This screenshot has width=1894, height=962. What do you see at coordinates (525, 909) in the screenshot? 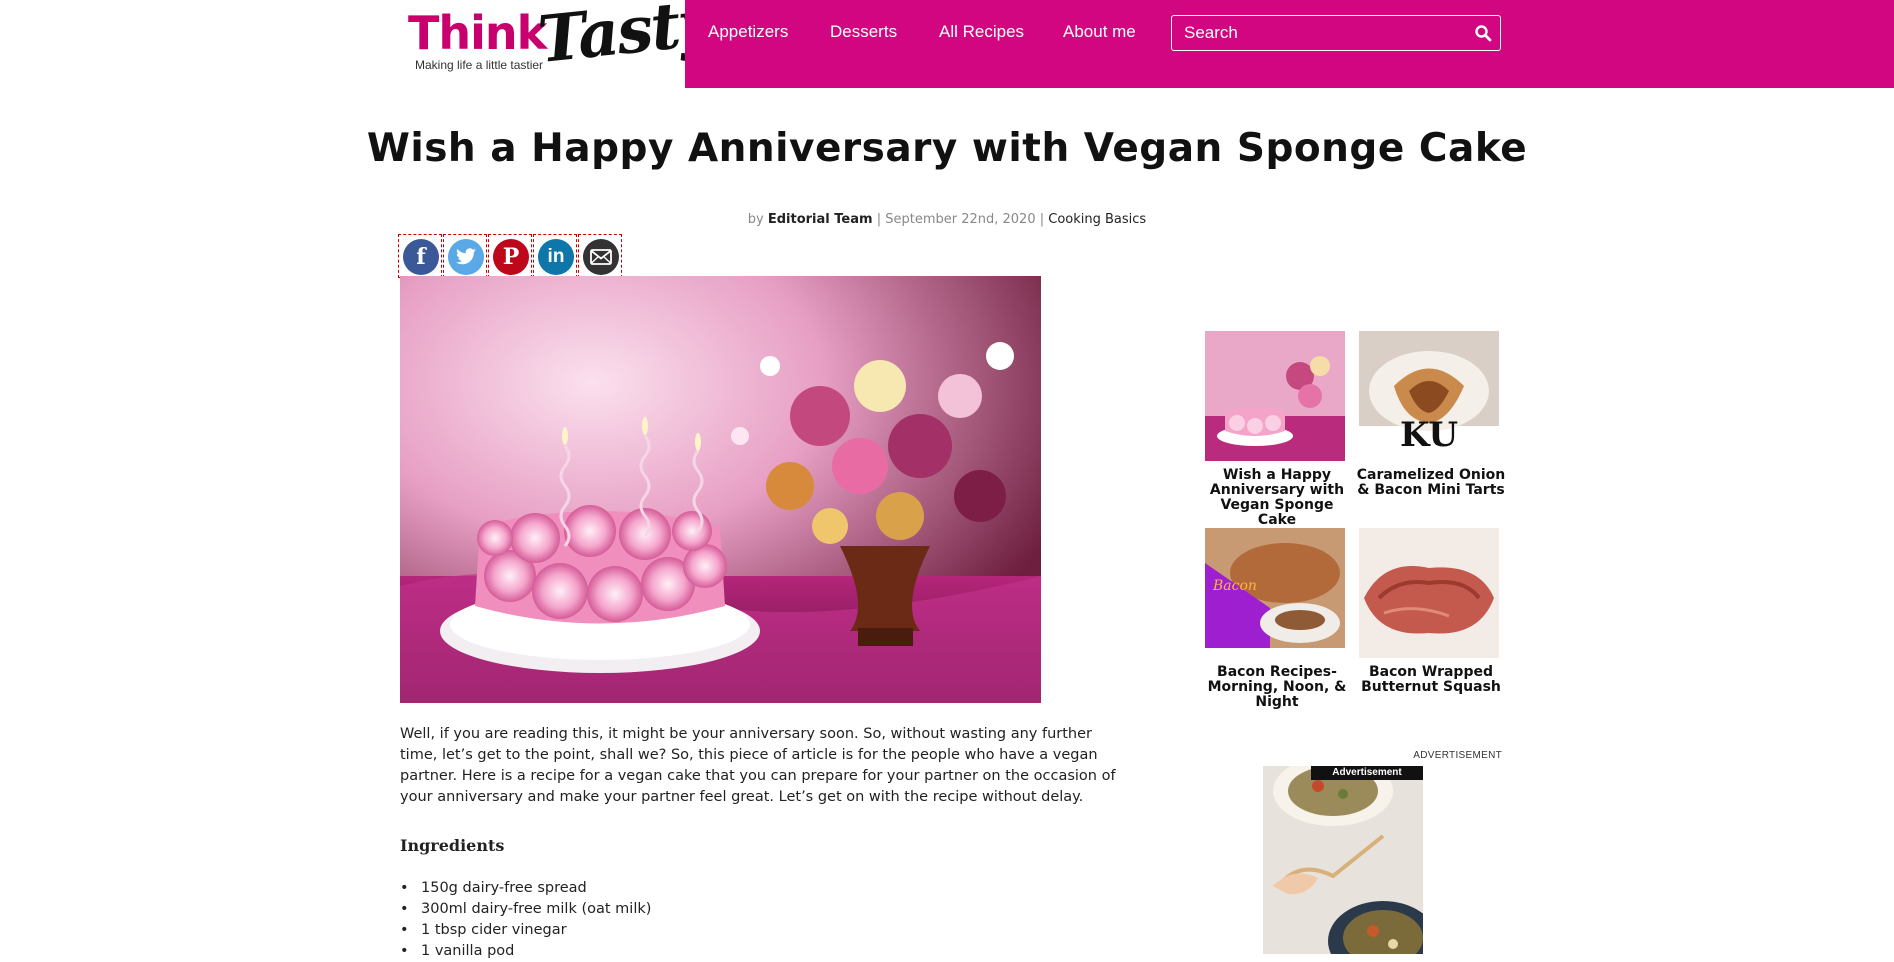
I see `list-item: 300ml dairy-free milk (oat milk)` at bounding box center [525, 909].